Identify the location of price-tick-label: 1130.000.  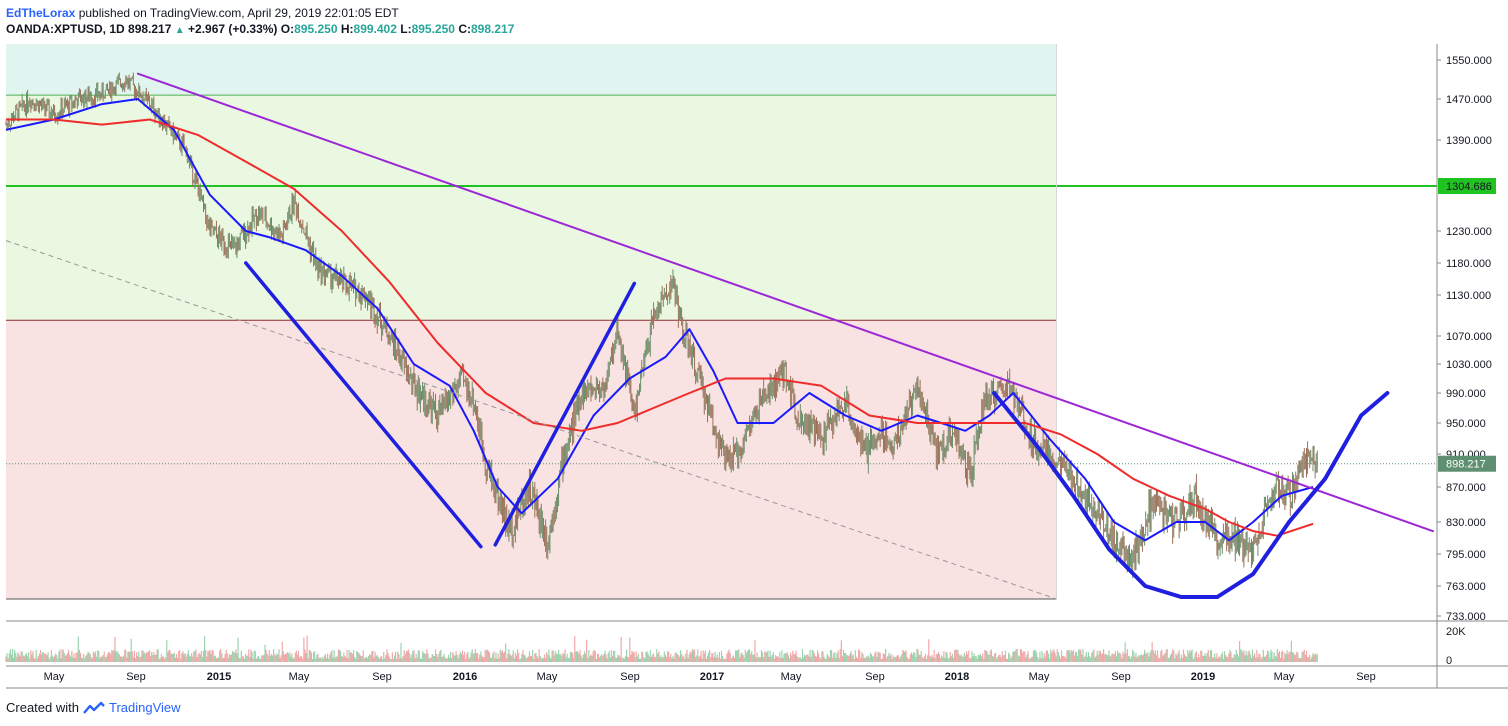
(1468, 296).